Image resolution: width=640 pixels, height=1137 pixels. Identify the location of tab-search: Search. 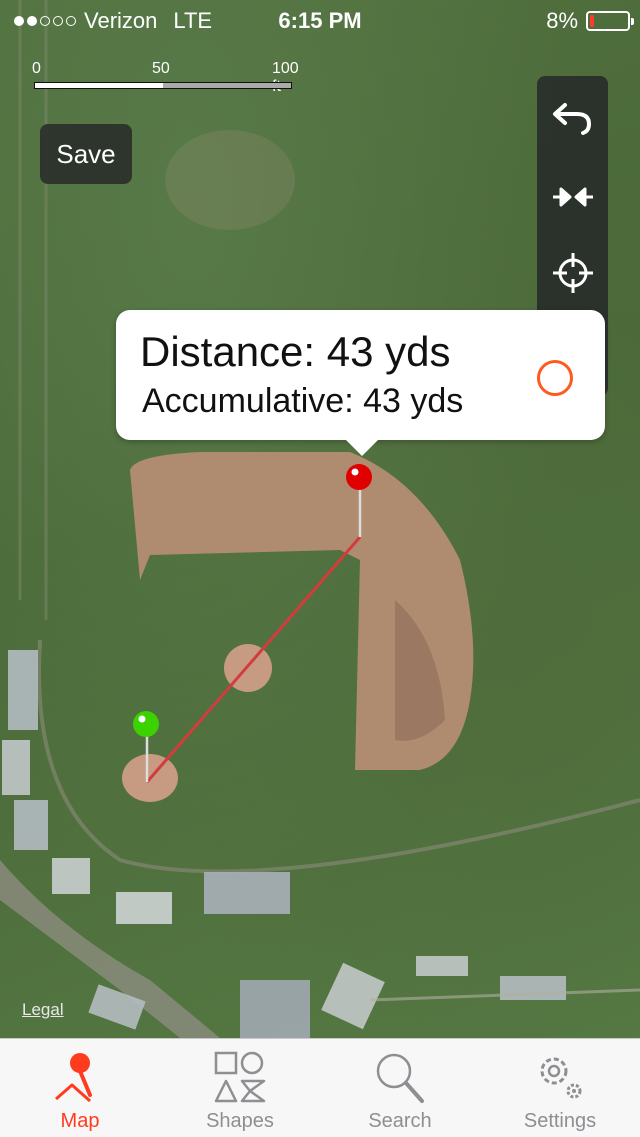
(400, 1088).